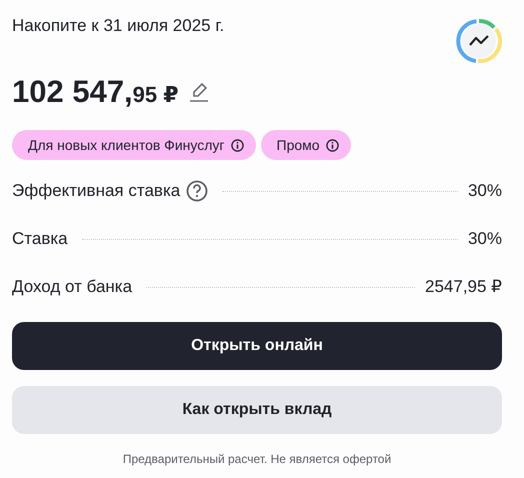  What do you see at coordinates (40, 239) in the screenshot?
I see `row-label: Ставка` at bounding box center [40, 239].